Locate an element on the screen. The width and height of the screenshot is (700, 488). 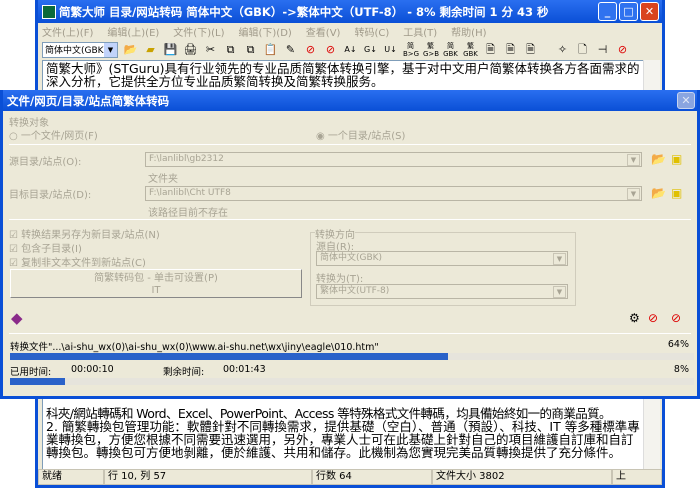
check-subdirs: ☑ 包含子目录(I) is located at coordinates (45, 247).